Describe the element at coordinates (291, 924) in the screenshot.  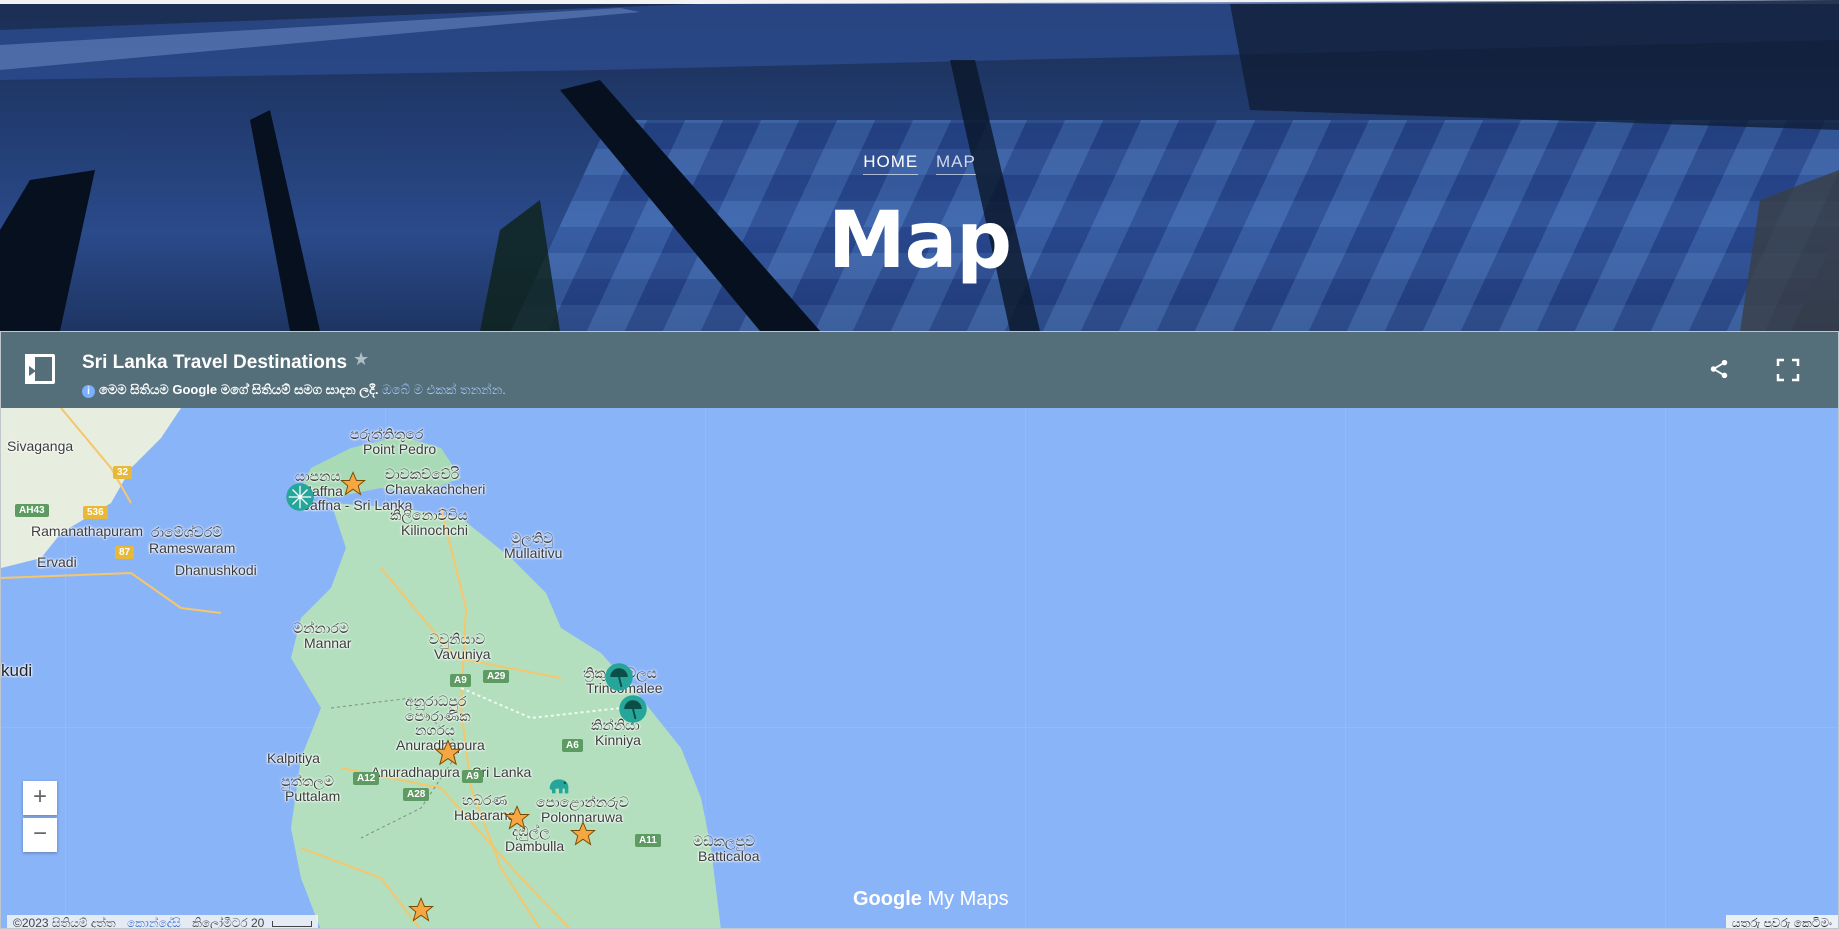
I see `scale-bar` at that location.